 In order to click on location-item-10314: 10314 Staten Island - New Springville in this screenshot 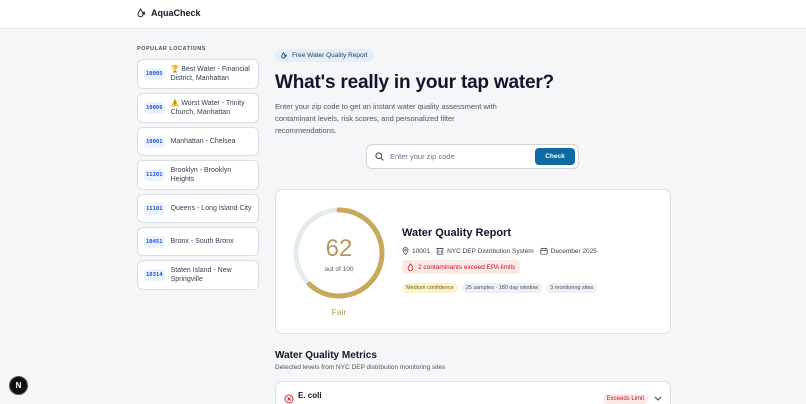, I will do `click(198, 275)`.